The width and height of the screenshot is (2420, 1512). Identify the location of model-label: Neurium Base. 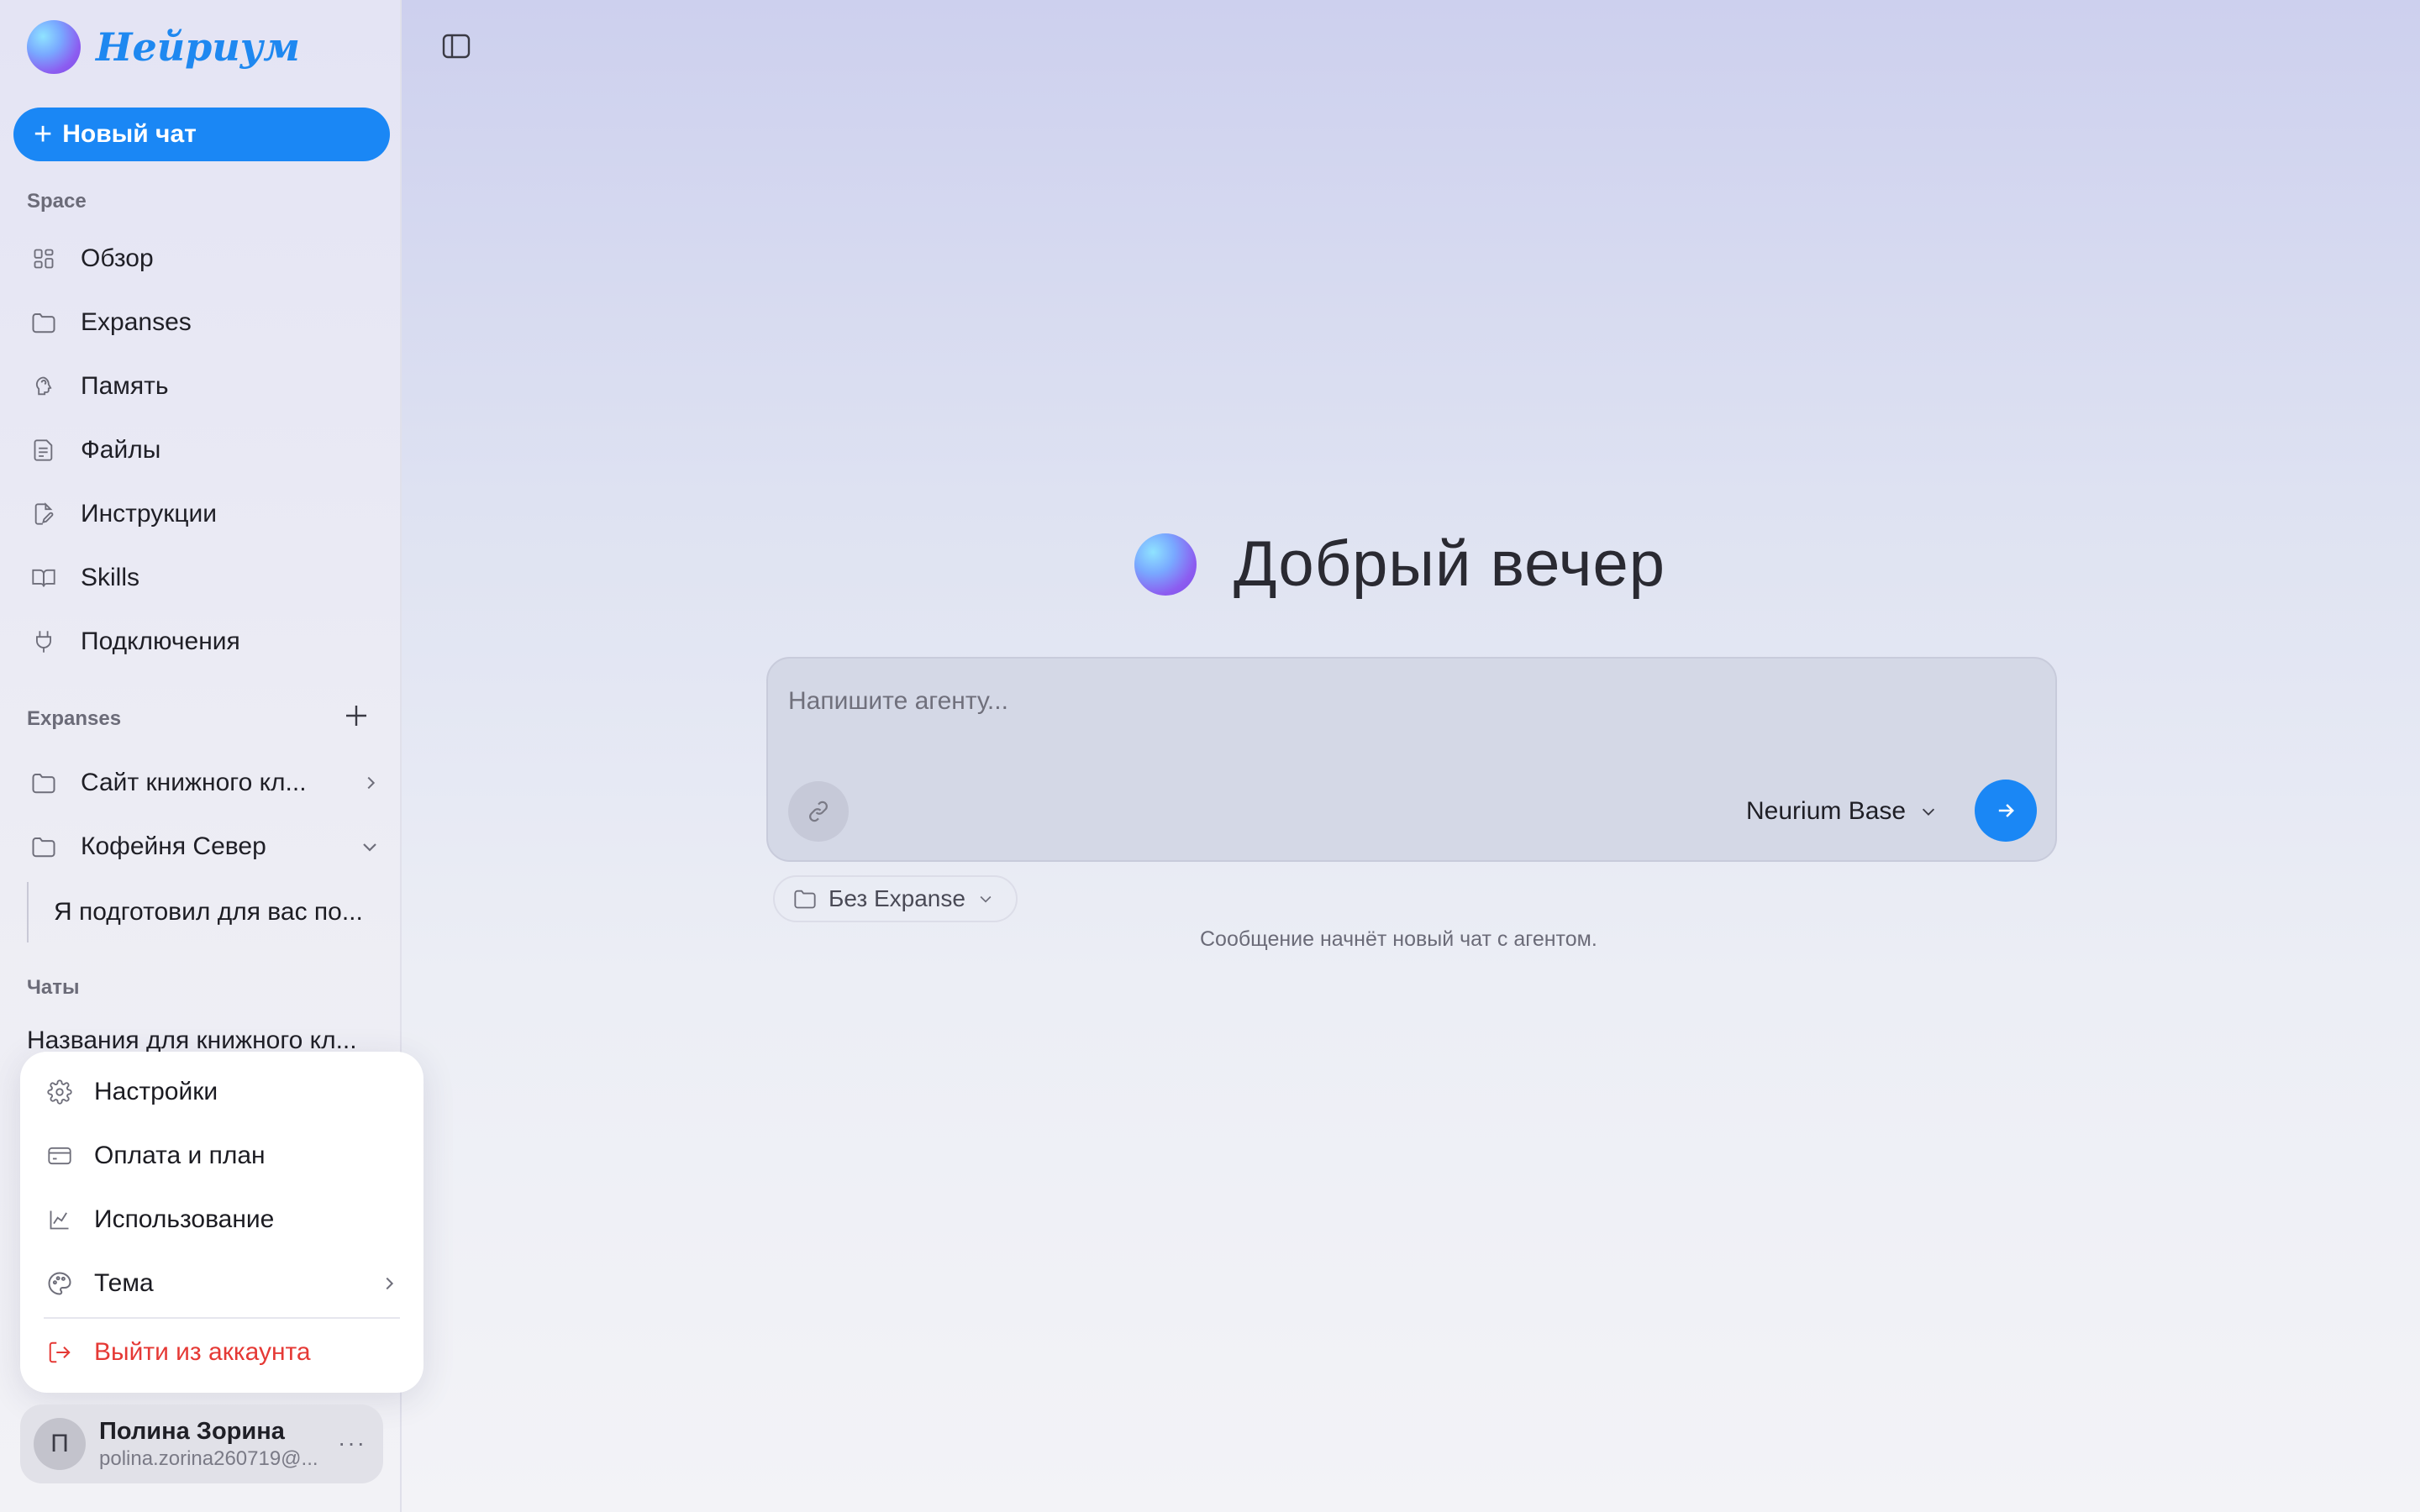
(1826, 811).